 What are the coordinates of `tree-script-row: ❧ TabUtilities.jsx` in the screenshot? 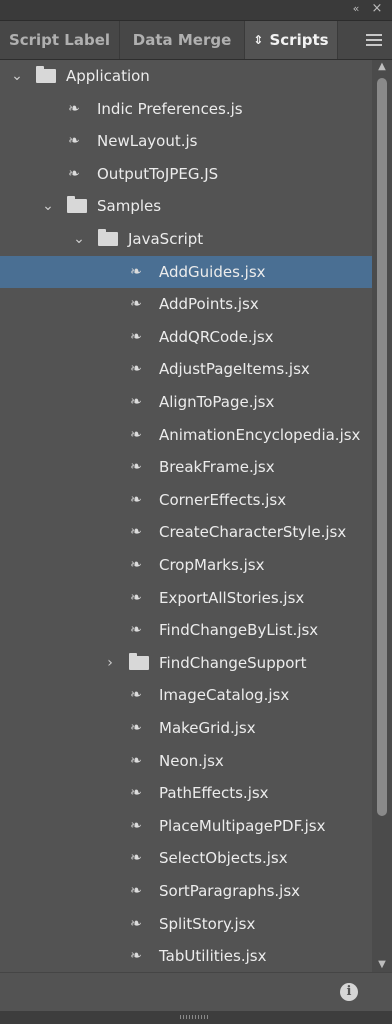 It's located at (186, 956).